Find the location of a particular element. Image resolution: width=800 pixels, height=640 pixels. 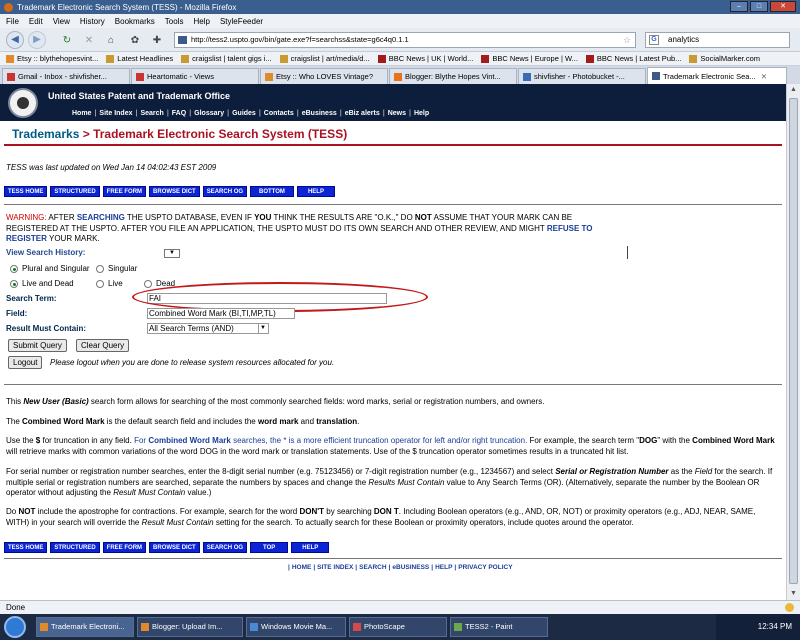

back-button: ◀ is located at coordinates (15, 40).